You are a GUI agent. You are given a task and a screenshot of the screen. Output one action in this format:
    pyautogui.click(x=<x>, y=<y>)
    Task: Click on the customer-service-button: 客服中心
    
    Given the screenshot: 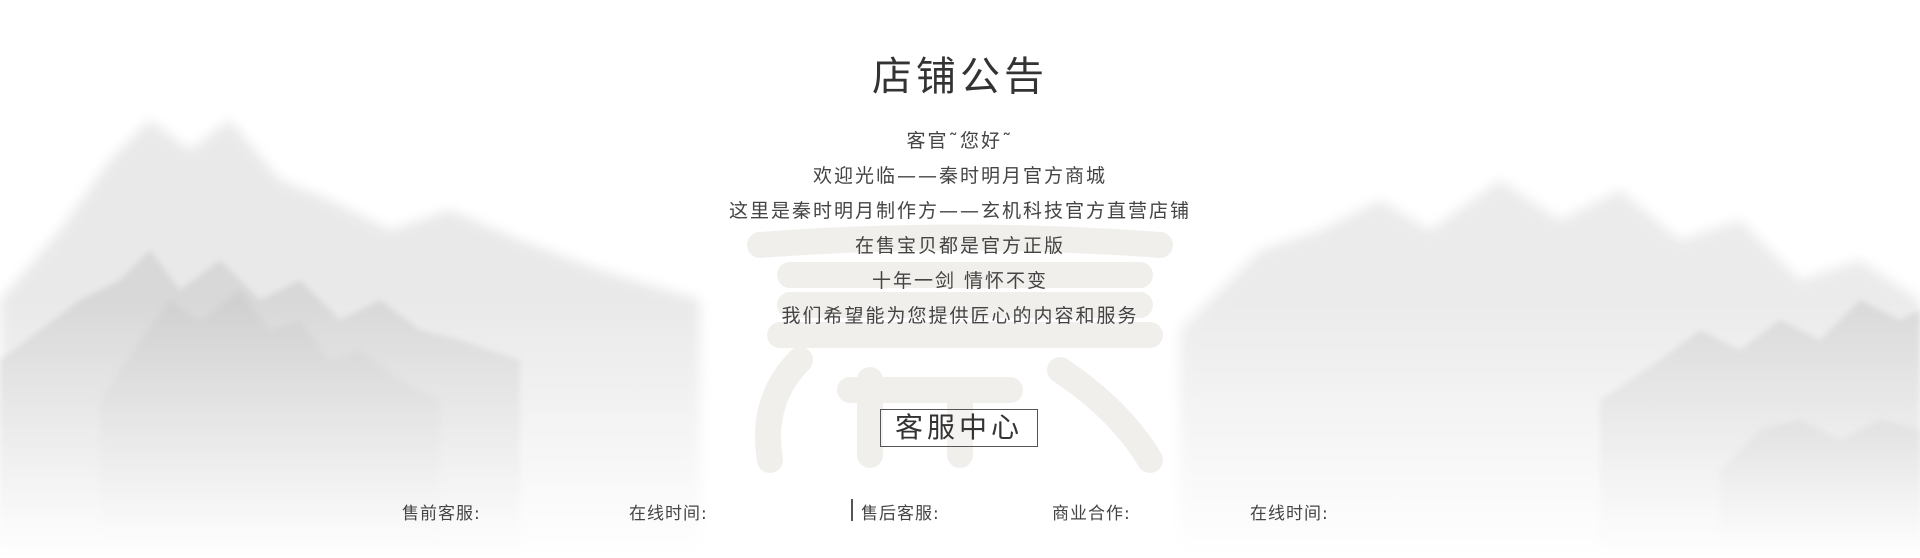 What is the action you would take?
    pyautogui.click(x=959, y=428)
    